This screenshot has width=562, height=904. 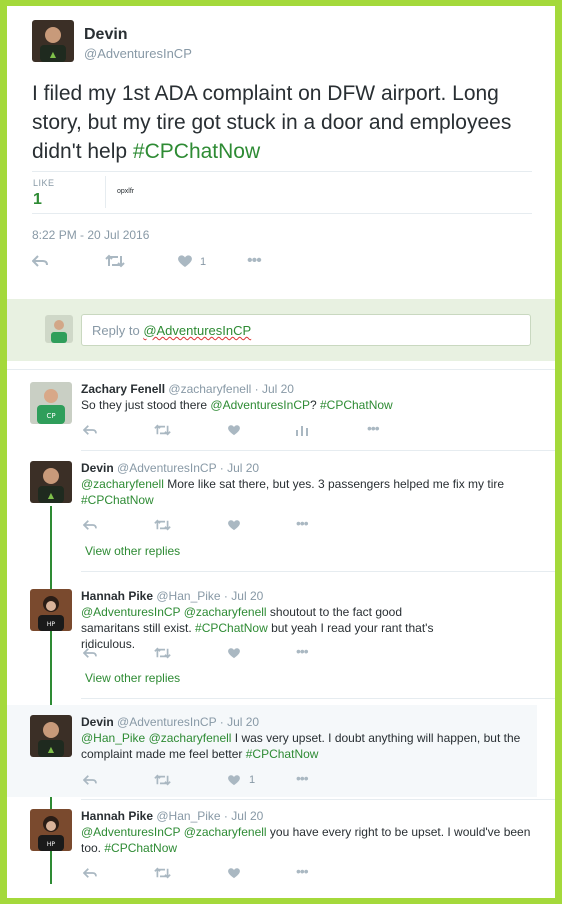 What do you see at coordinates (50, 416) in the screenshot?
I see `svg-text: CP` at bounding box center [50, 416].